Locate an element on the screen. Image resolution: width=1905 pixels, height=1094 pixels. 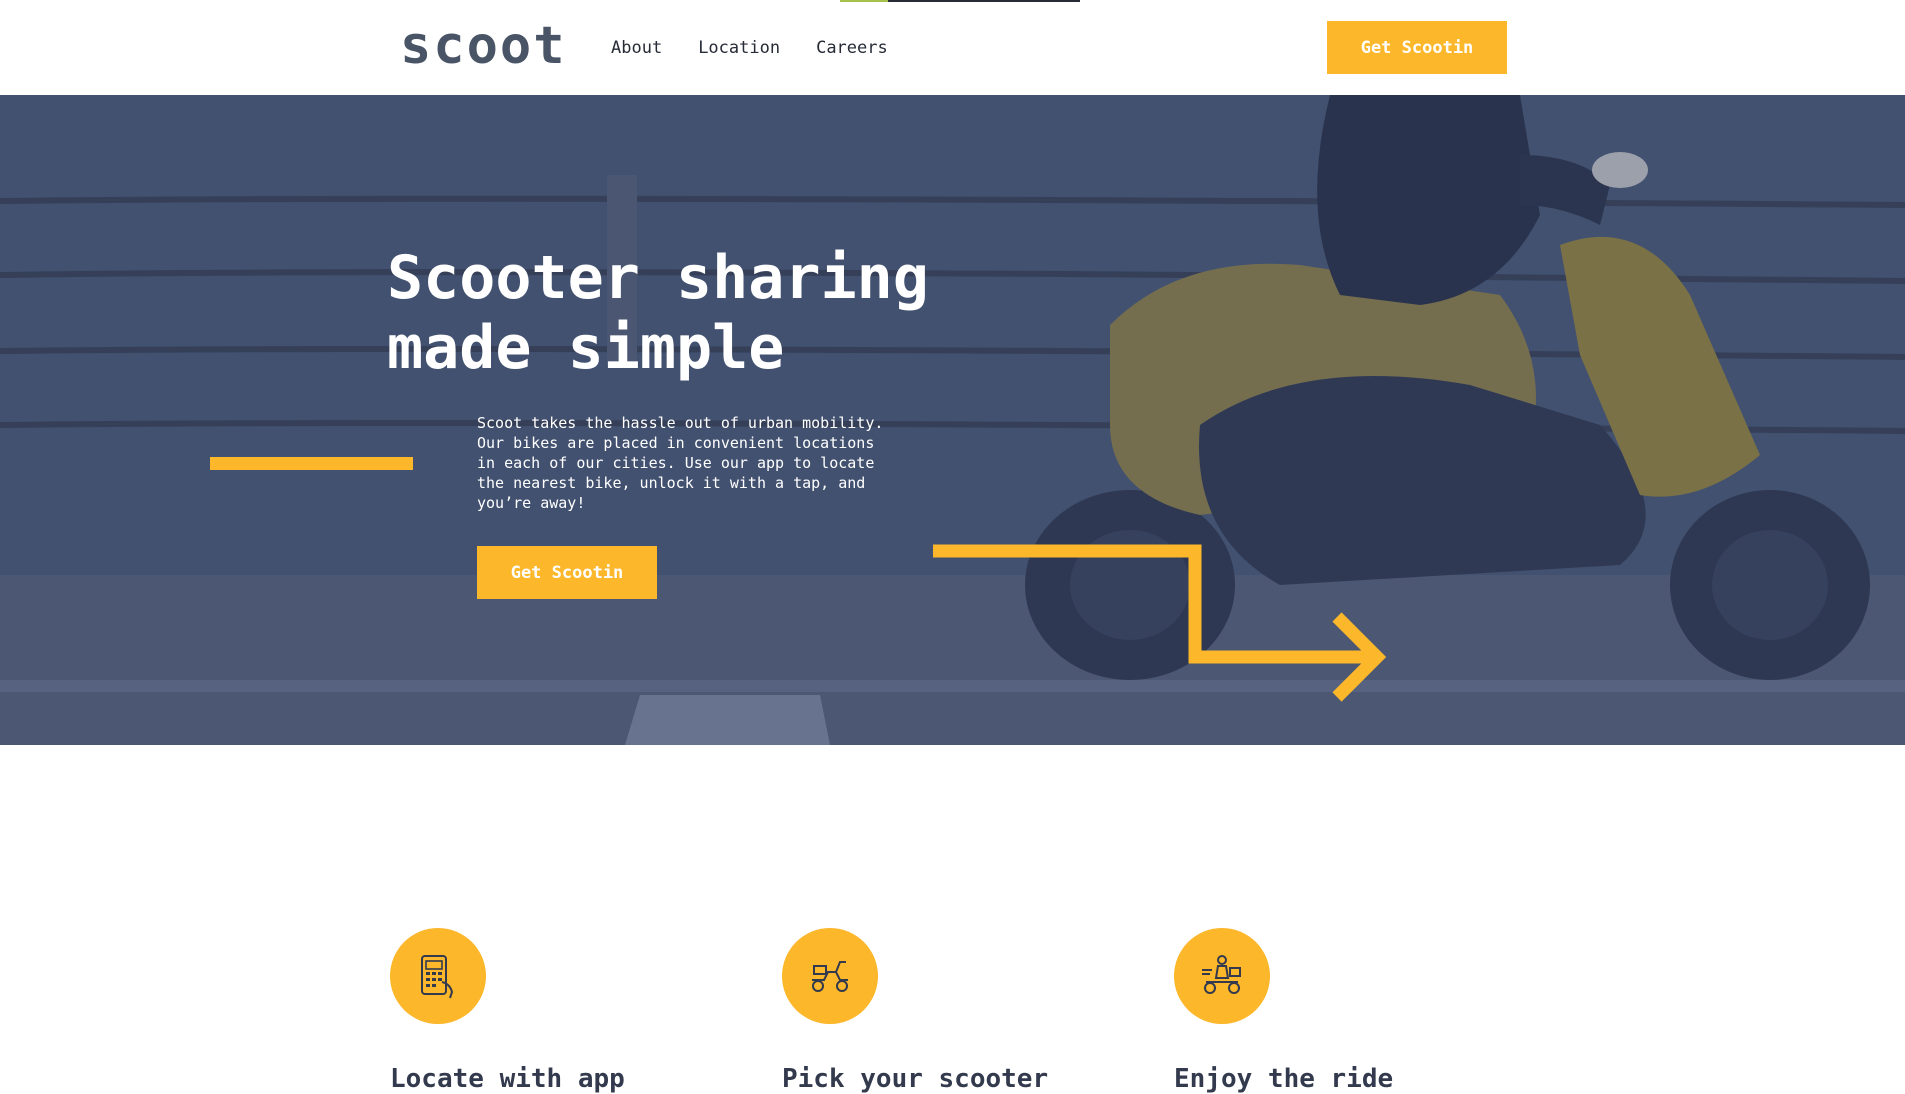
hero-get-scootin-button: Get Scootin is located at coordinates (567, 572).